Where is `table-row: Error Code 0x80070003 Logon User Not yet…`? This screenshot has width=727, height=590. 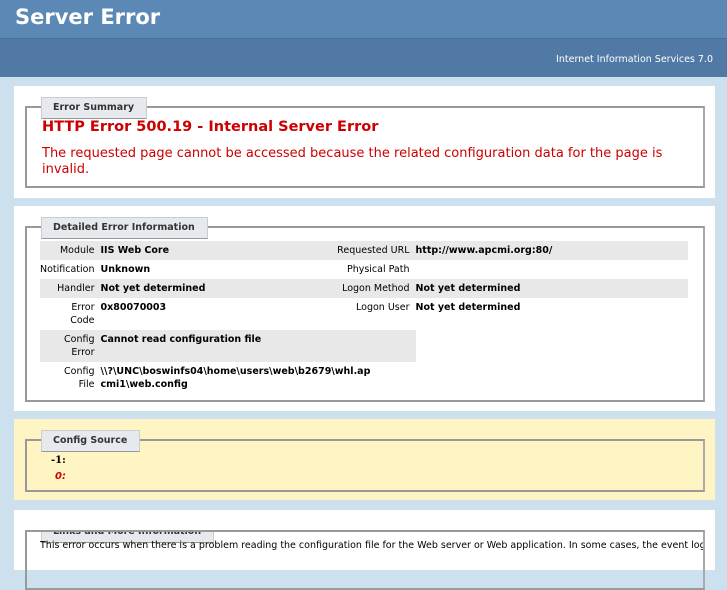 table-row: Error Code 0x80070003 Logon User Not yet… is located at coordinates (364, 314).